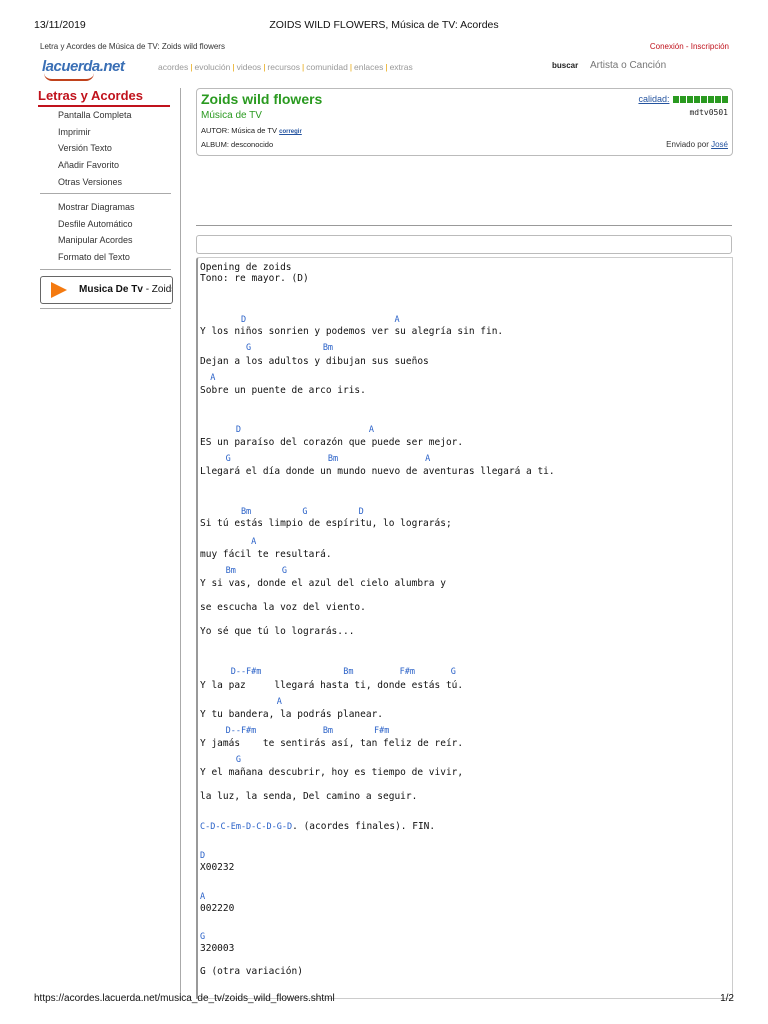  What do you see at coordinates (283, 390) in the screenshot?
I see `lyric-line: Sobre un puente de arco iris.` at bounding box center [283, 390].